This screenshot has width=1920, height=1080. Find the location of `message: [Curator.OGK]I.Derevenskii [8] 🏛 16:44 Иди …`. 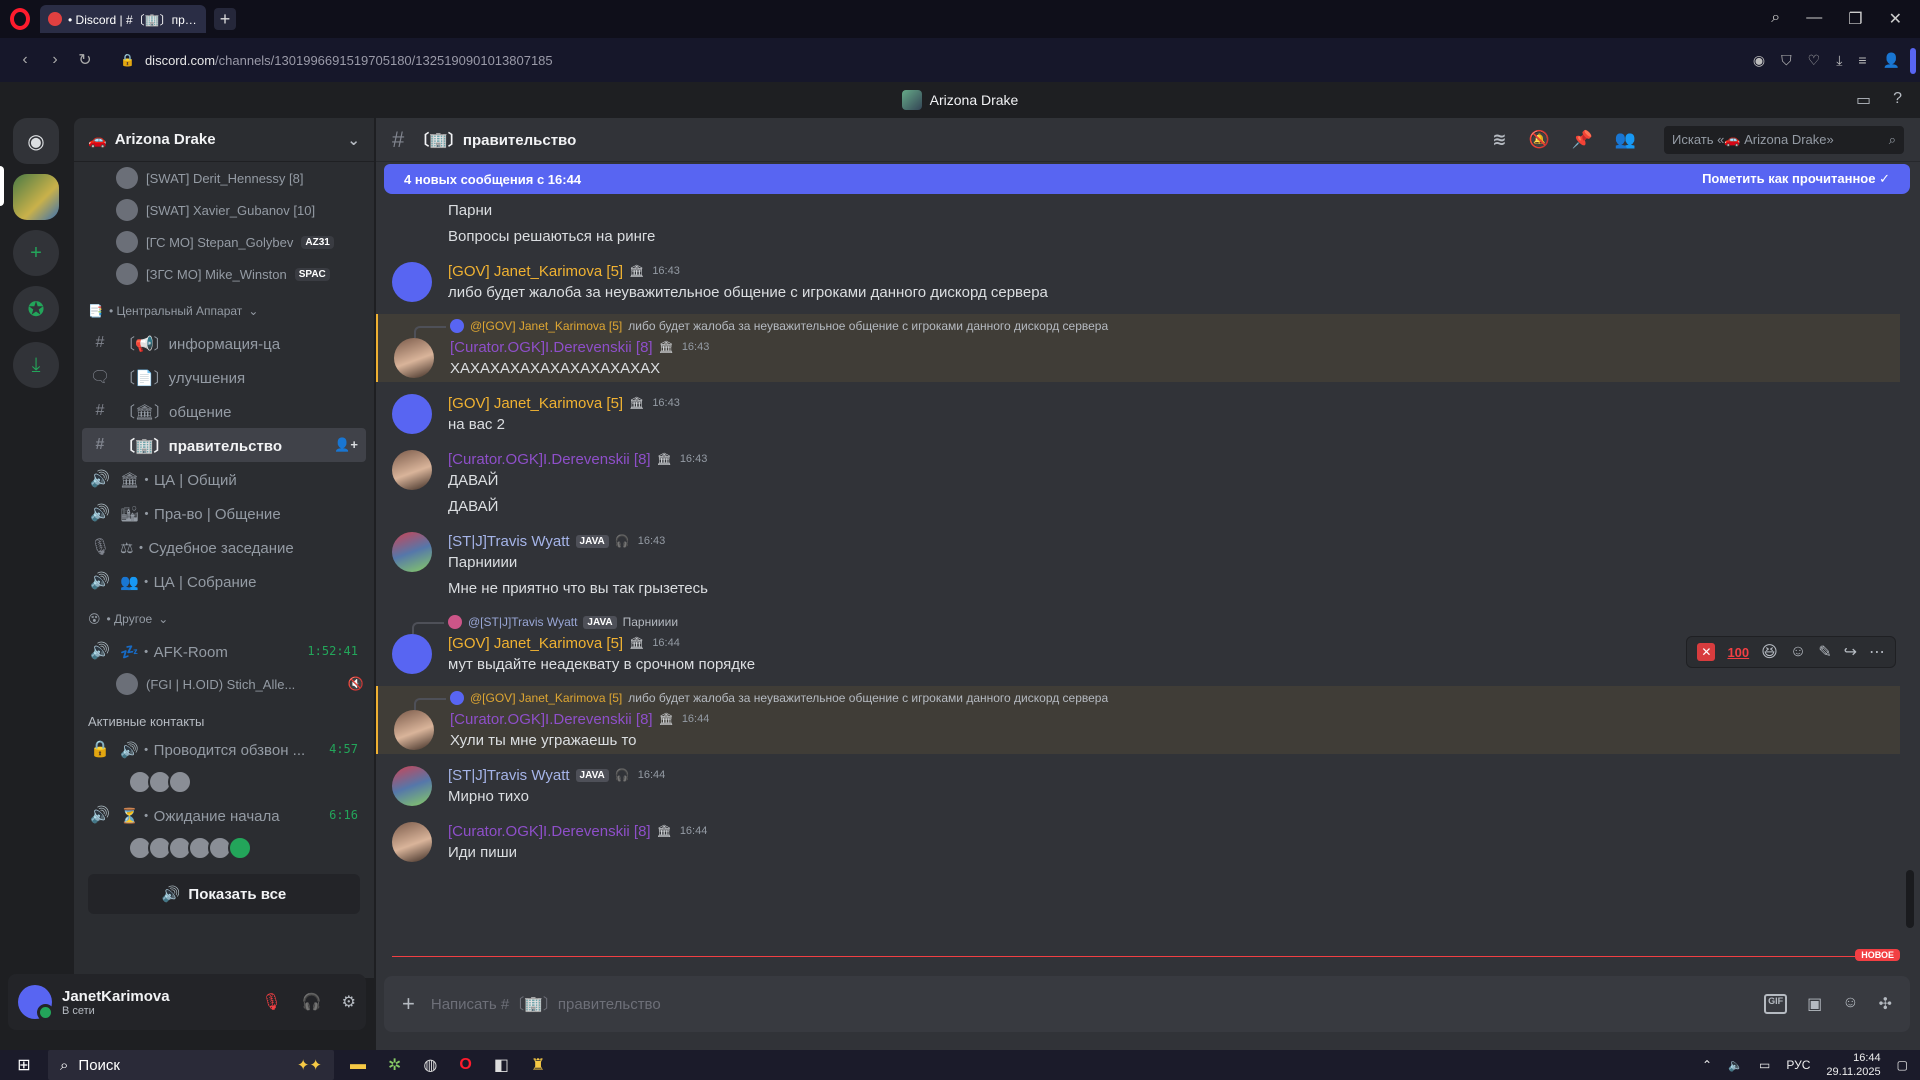

message: [Curator.OGK]I.Derevenskii [8] 🏛 16:44 Иди … is located at coordinates (1138, 842).